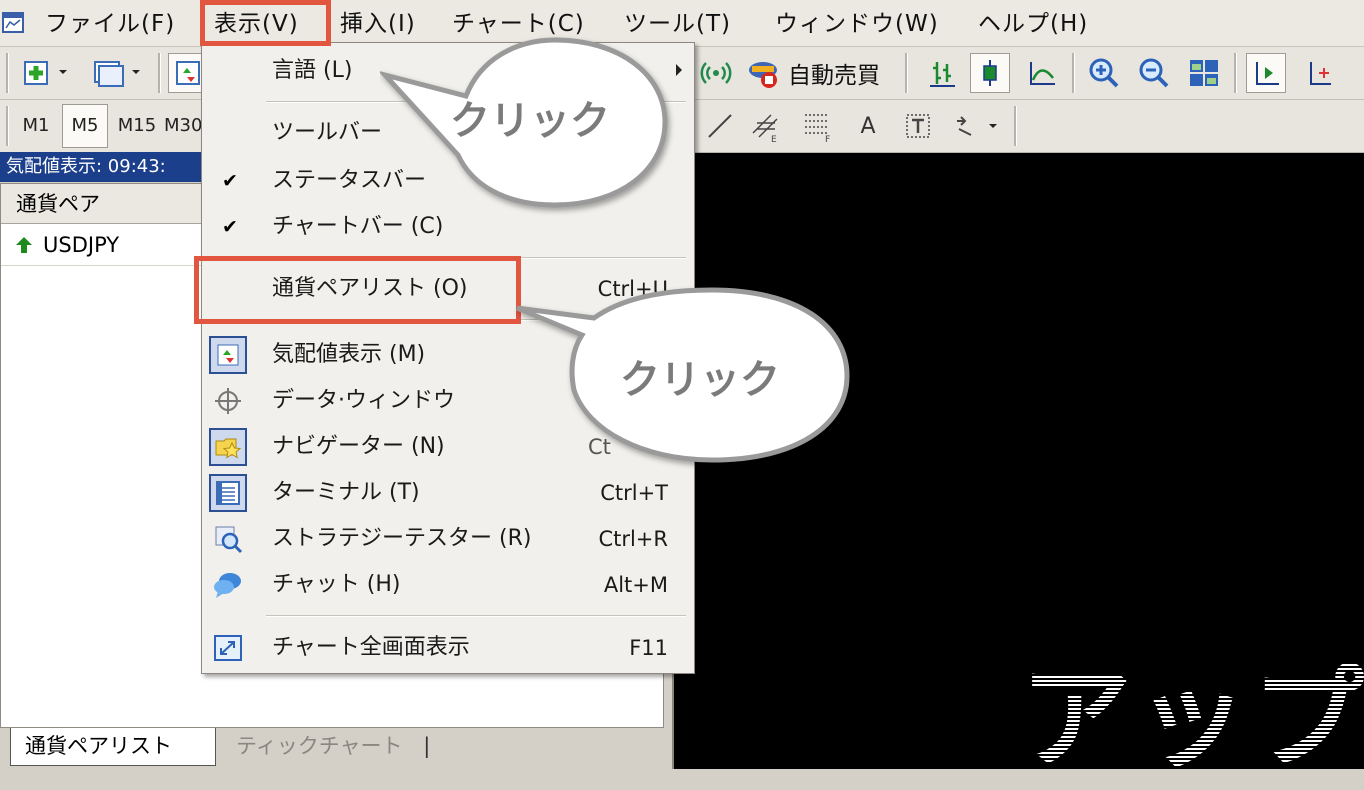 This screenshot has height=790, width=1364. What do you see at coordinates (228, 585) in the screenshot?
I see `chat-icon` at bounding box center [228, 585].